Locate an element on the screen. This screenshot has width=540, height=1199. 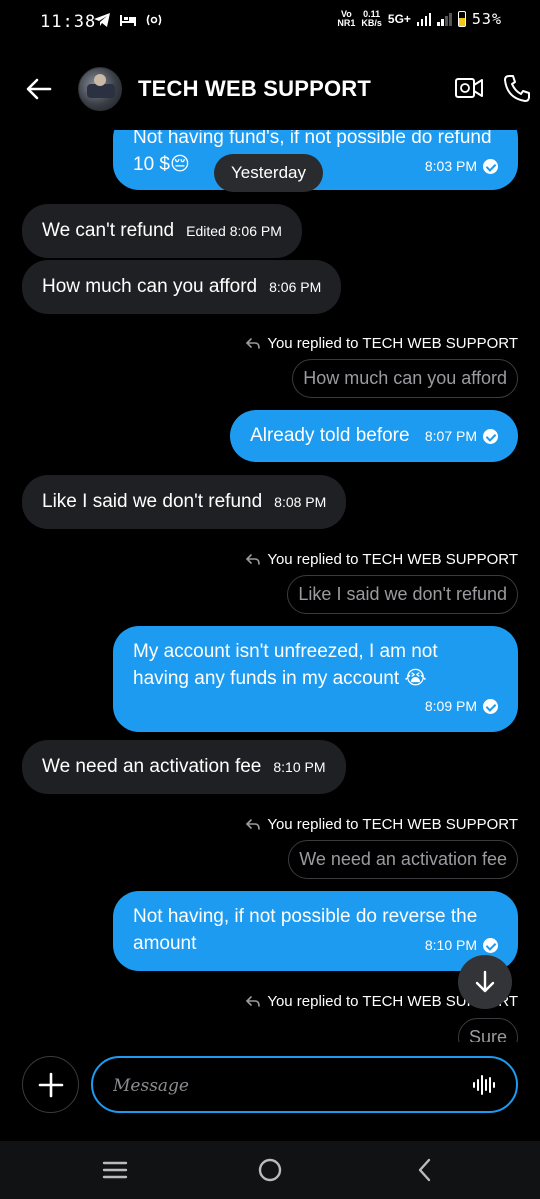
menu-icon is located at coordinates (115, 1170).